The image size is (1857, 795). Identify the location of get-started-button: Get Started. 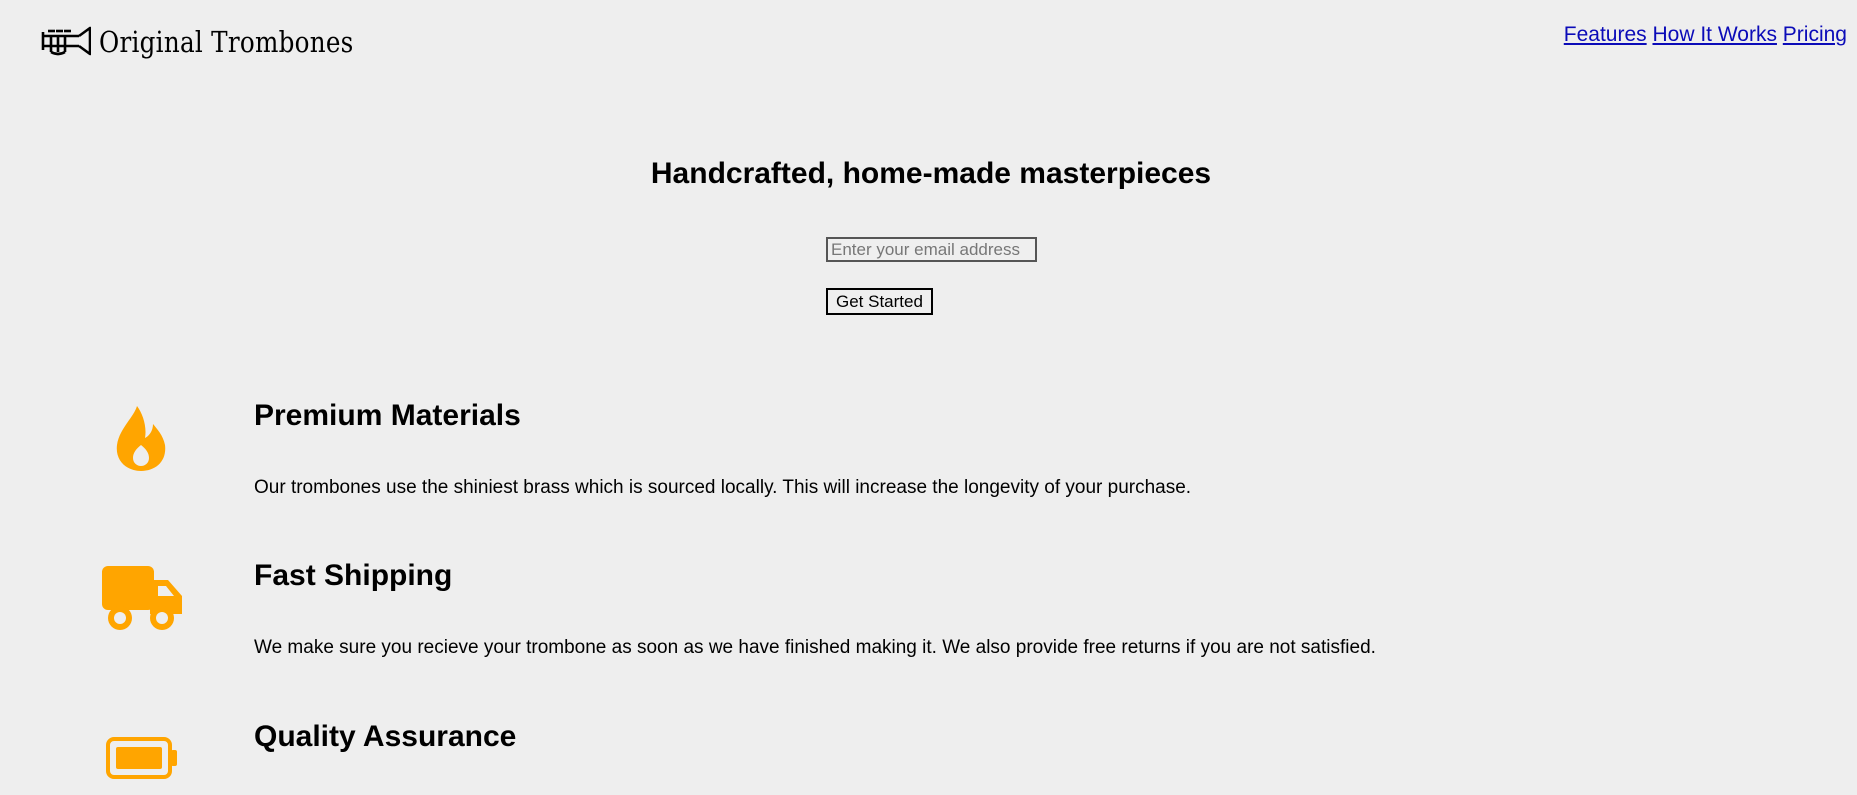
(879, 301).